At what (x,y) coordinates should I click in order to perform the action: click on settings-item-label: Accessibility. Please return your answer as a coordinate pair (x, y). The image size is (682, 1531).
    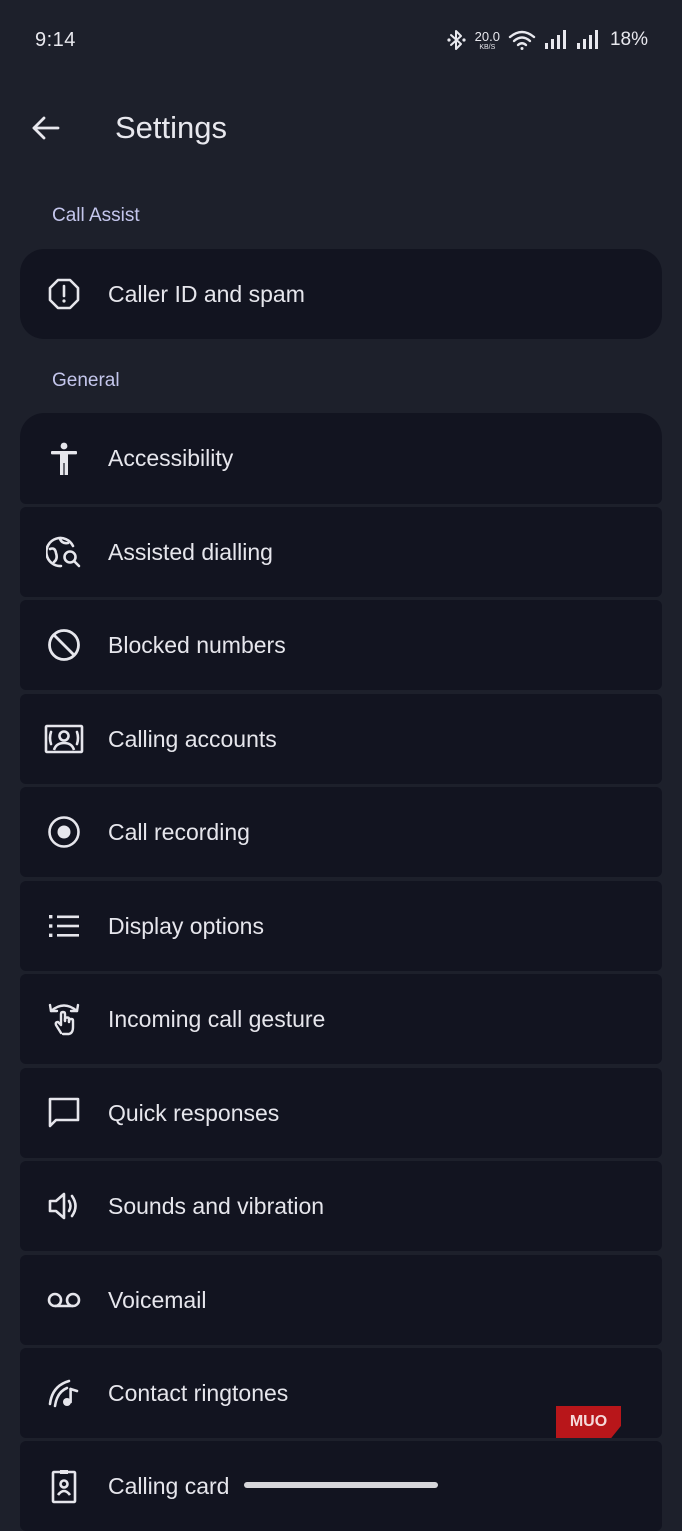
    Looking at the image, I should click on (171, 458).